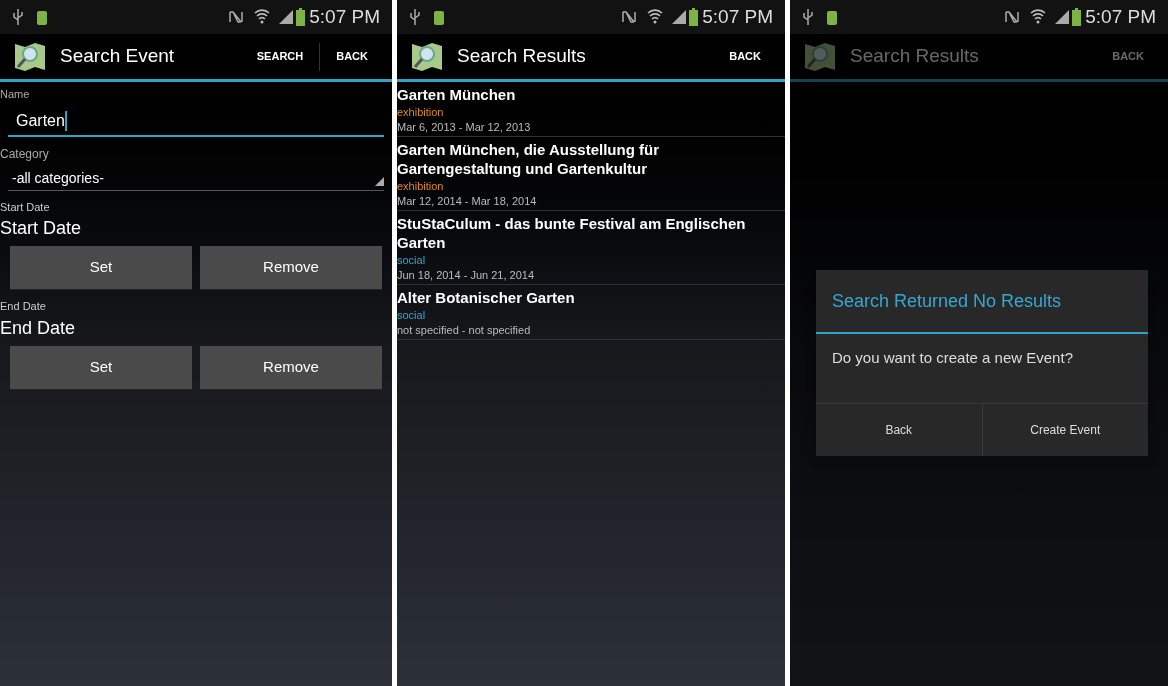 The image size is (1168, 686). Describe the element at coordinates (15, 94) in the screenshot. I see `field-label: Name` at that location.